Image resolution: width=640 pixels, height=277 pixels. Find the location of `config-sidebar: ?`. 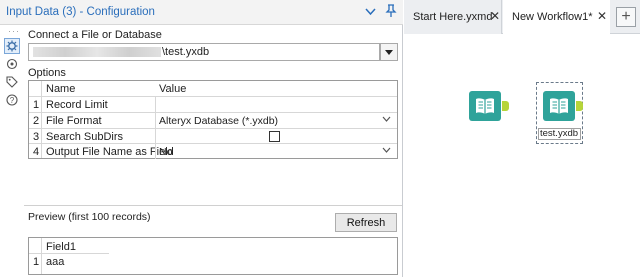

config-sidebar: ? is located at coordinates (12, 151).